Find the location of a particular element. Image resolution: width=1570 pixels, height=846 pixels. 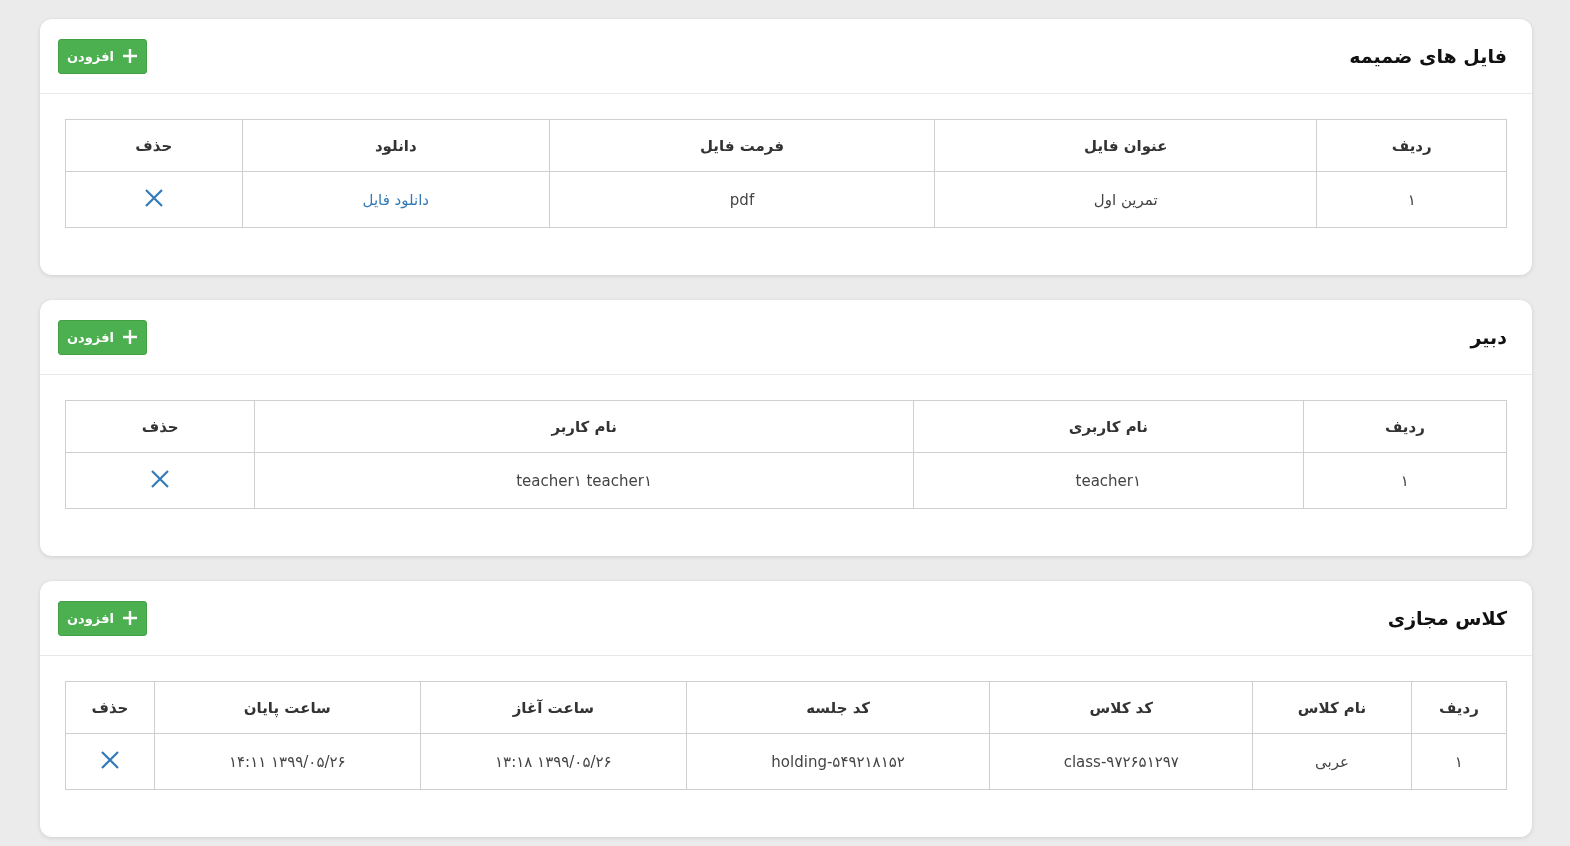

column-header: کد کلاس is located at coordinates (1121, 707).